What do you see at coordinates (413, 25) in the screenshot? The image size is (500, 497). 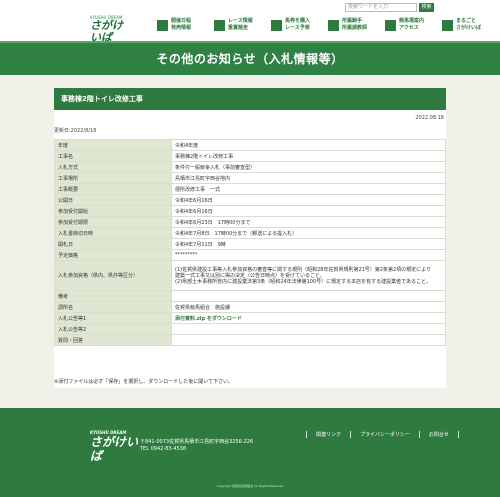 I see `nav-item-access: 競馬場案内 アクセス` at bounding box center [413, 25].